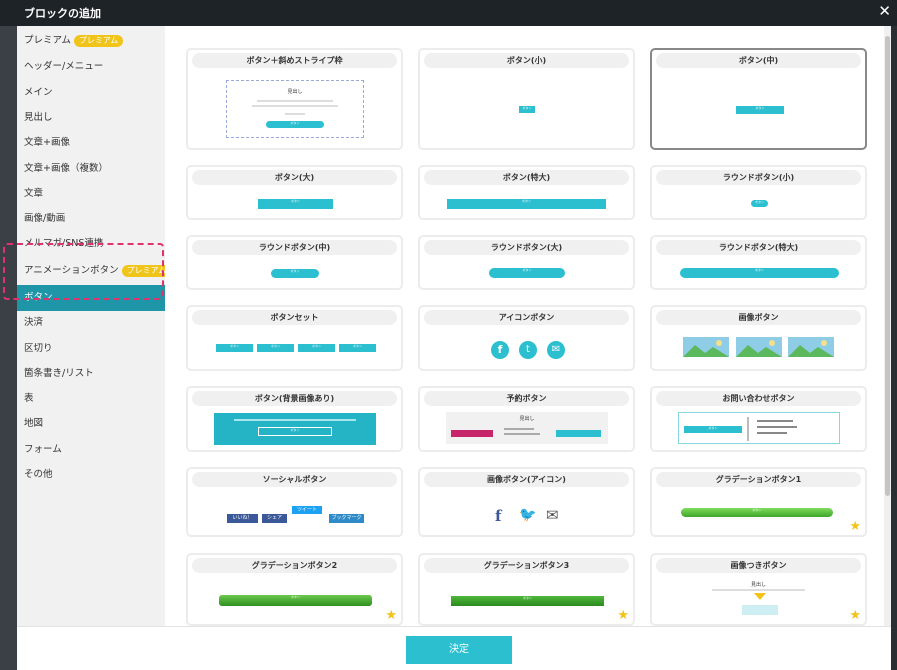 This screenshot has width=897, height=670. Describe the element at coordinates (526, 398) in the screenshot. I see `block-card-title: 予約ボタン` at that location.